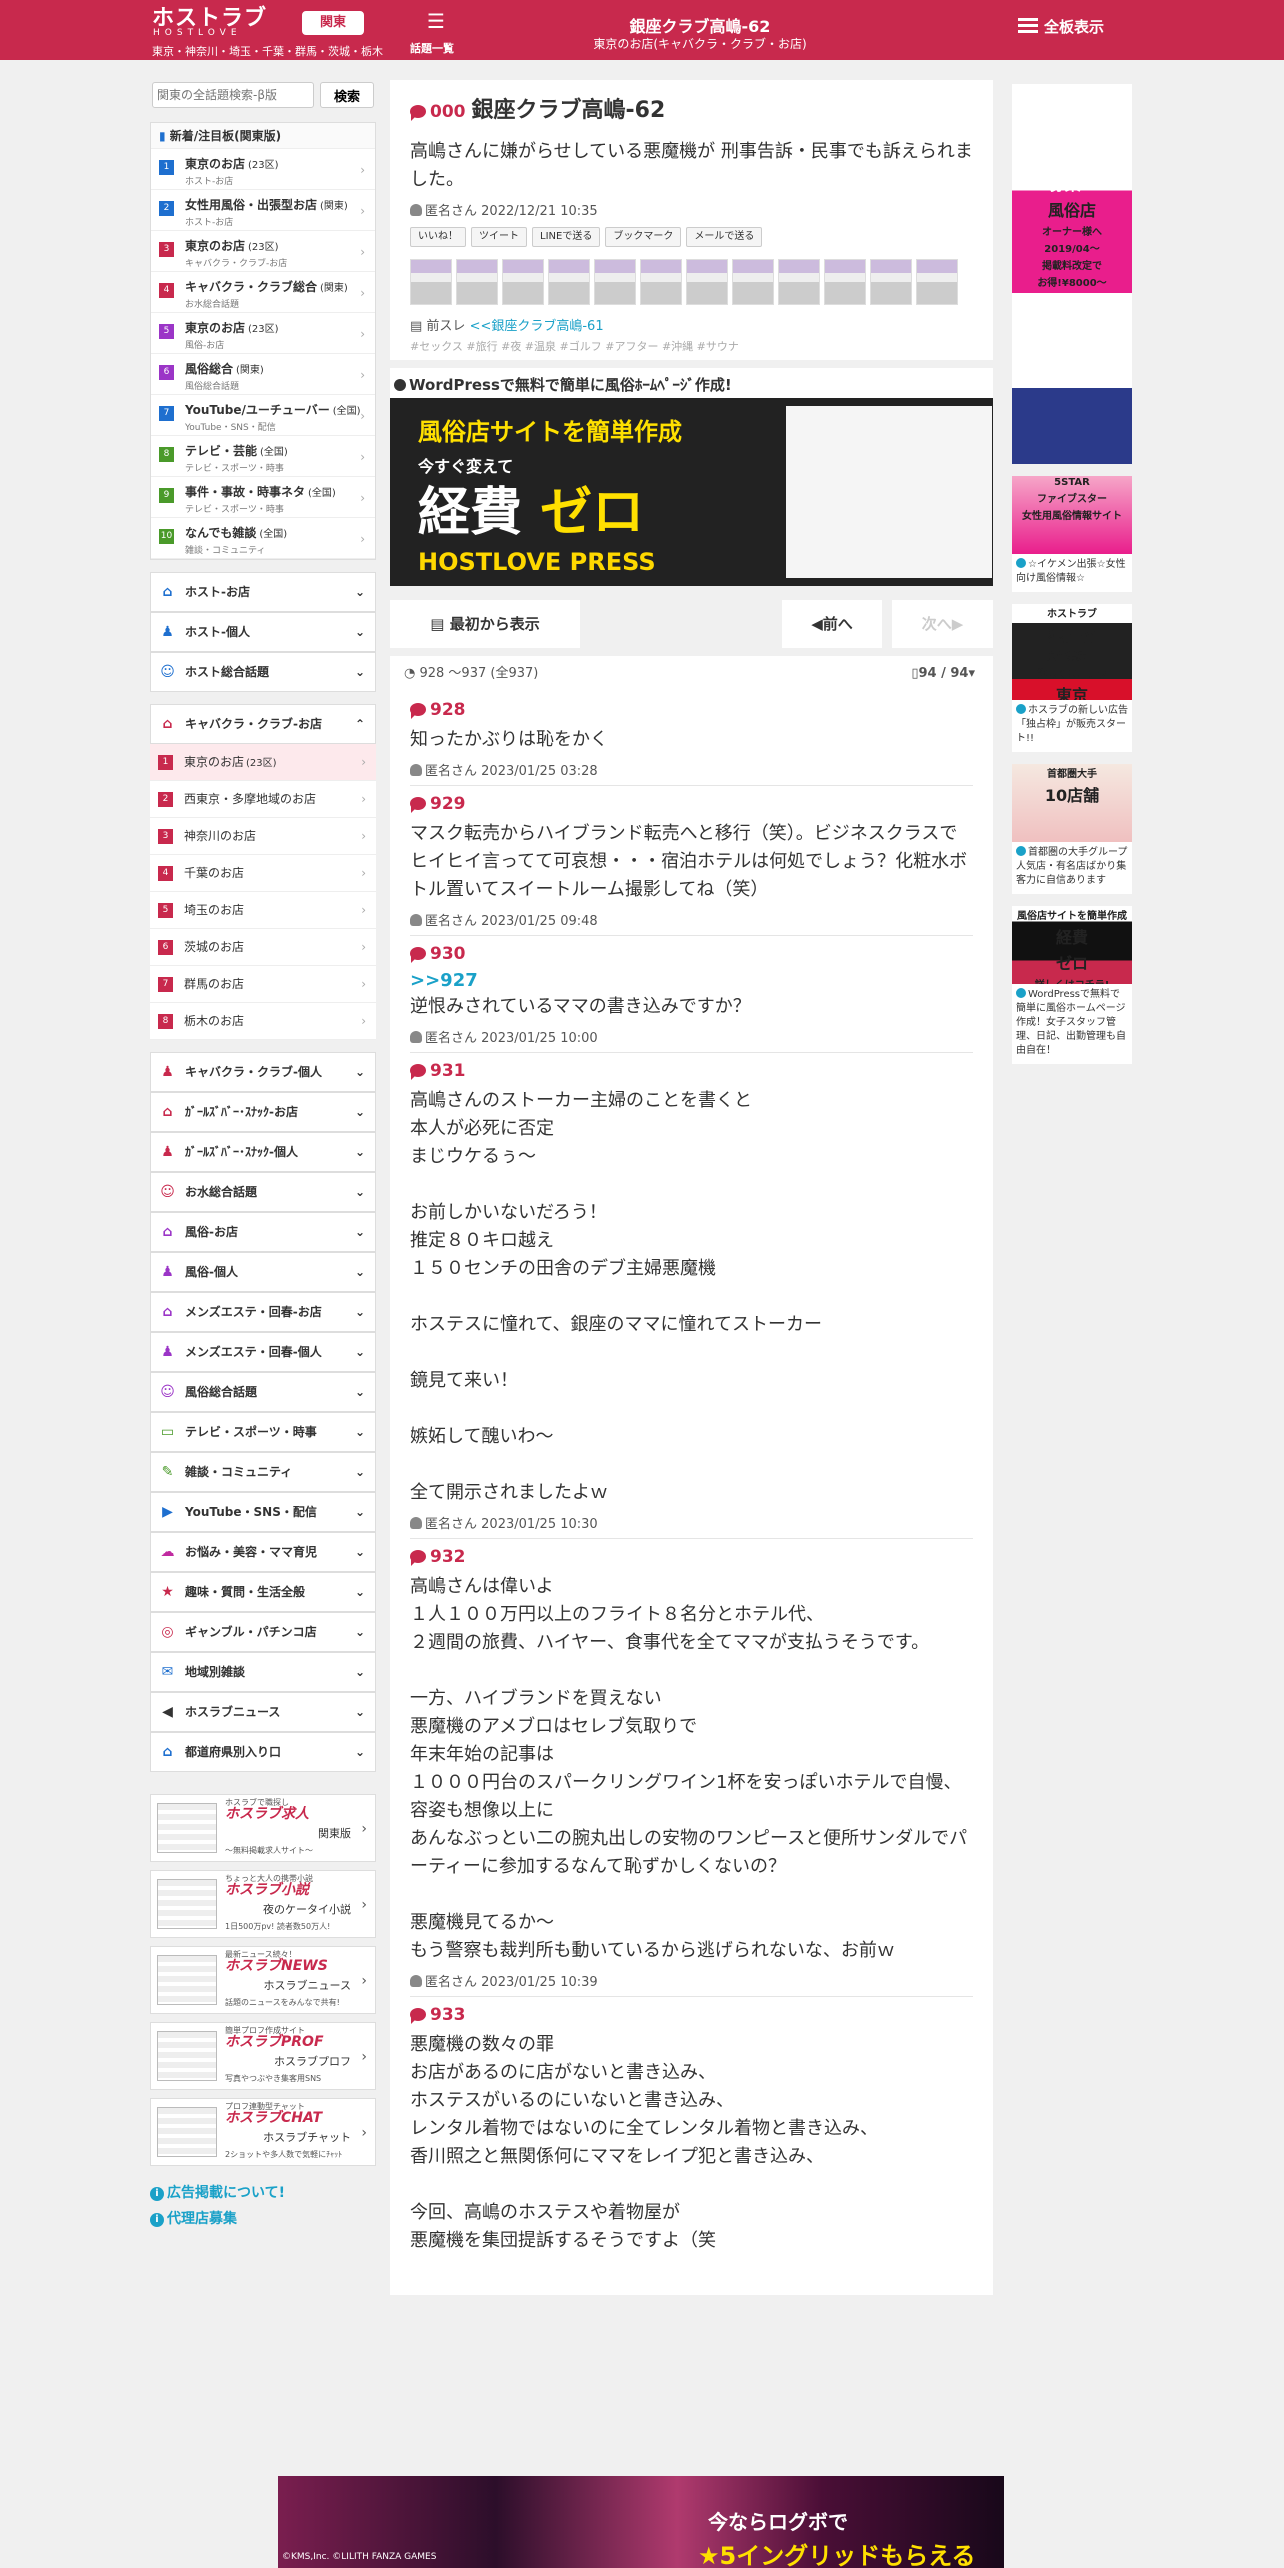  Describe the element at coordinates (164, 136) in the screenshot. I see `signal-bars-icon: ▮` at that location.